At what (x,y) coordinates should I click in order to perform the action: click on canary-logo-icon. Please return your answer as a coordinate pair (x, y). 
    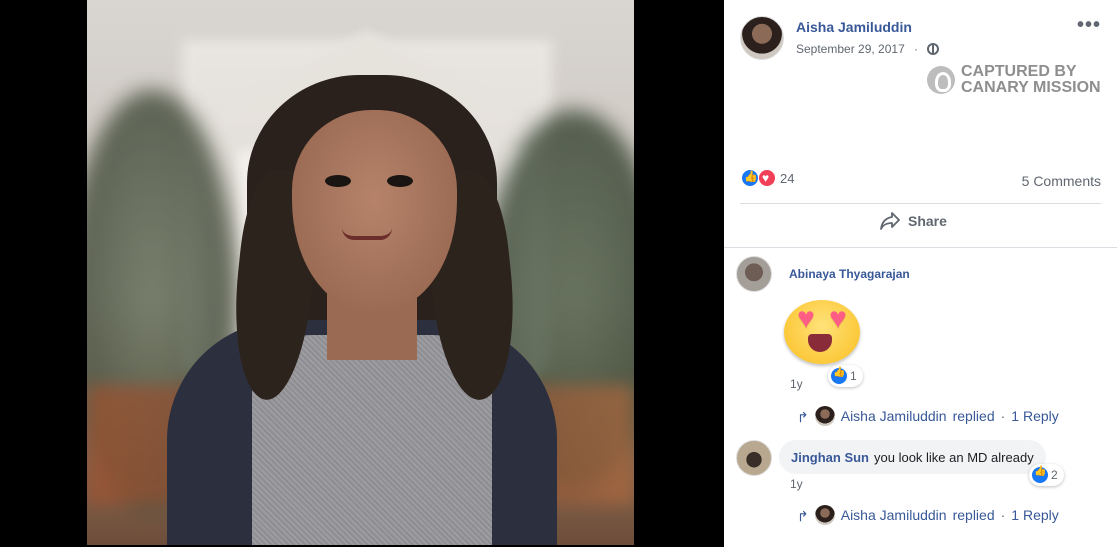
    Looking at the image, I should click on (941, 80).